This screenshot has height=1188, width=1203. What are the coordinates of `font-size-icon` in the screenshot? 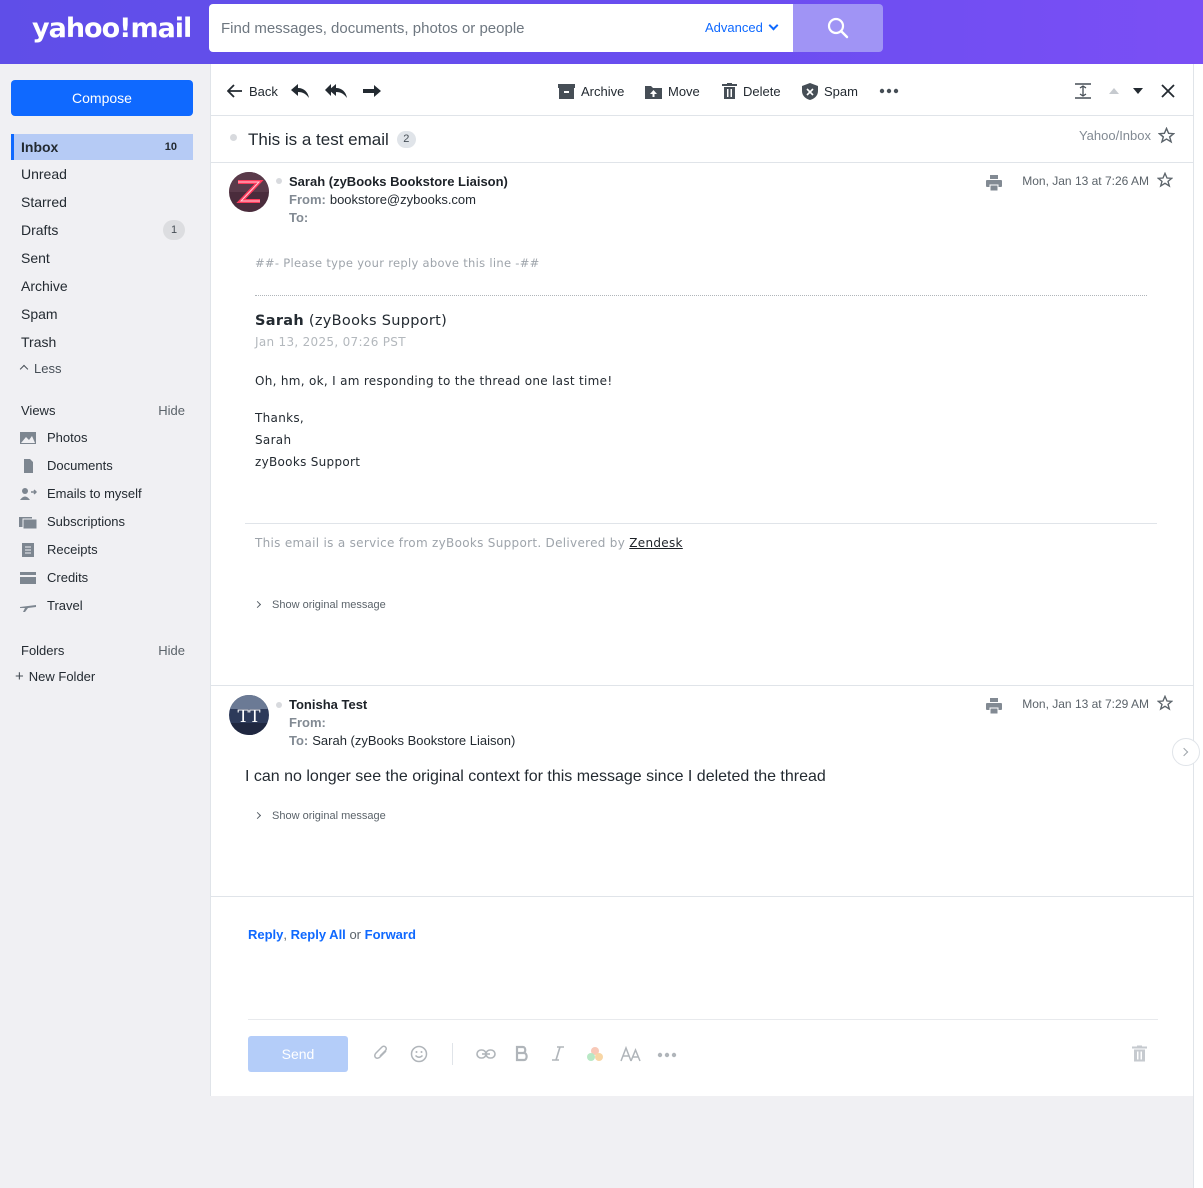 It's located at (631, 1054).